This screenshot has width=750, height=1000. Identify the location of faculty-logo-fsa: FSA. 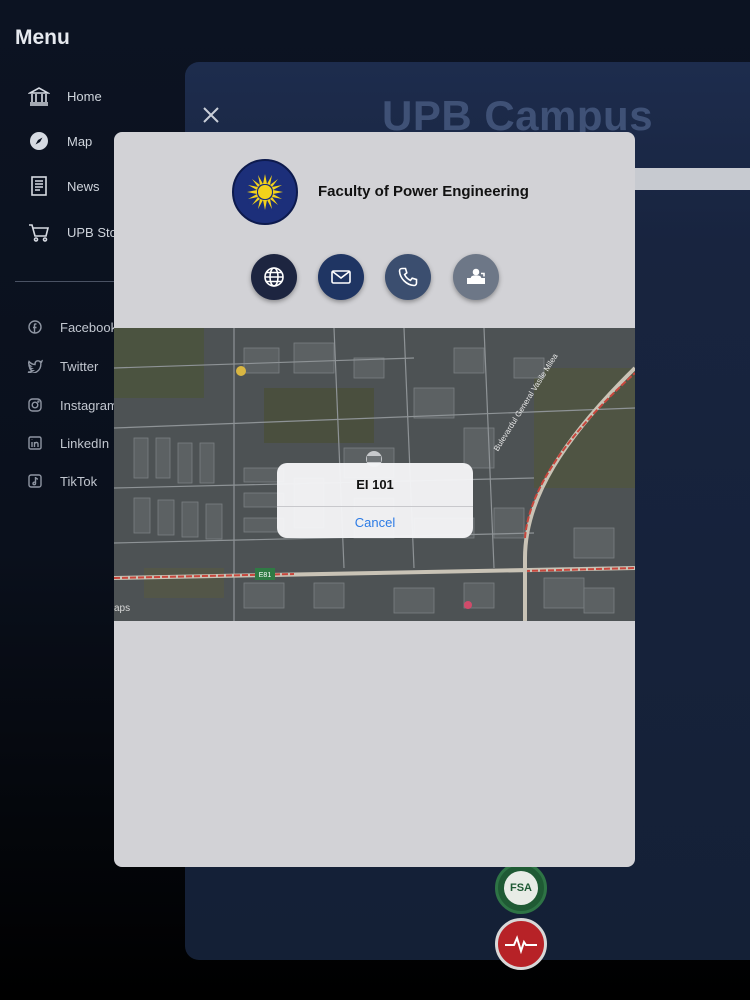
(521, 888).